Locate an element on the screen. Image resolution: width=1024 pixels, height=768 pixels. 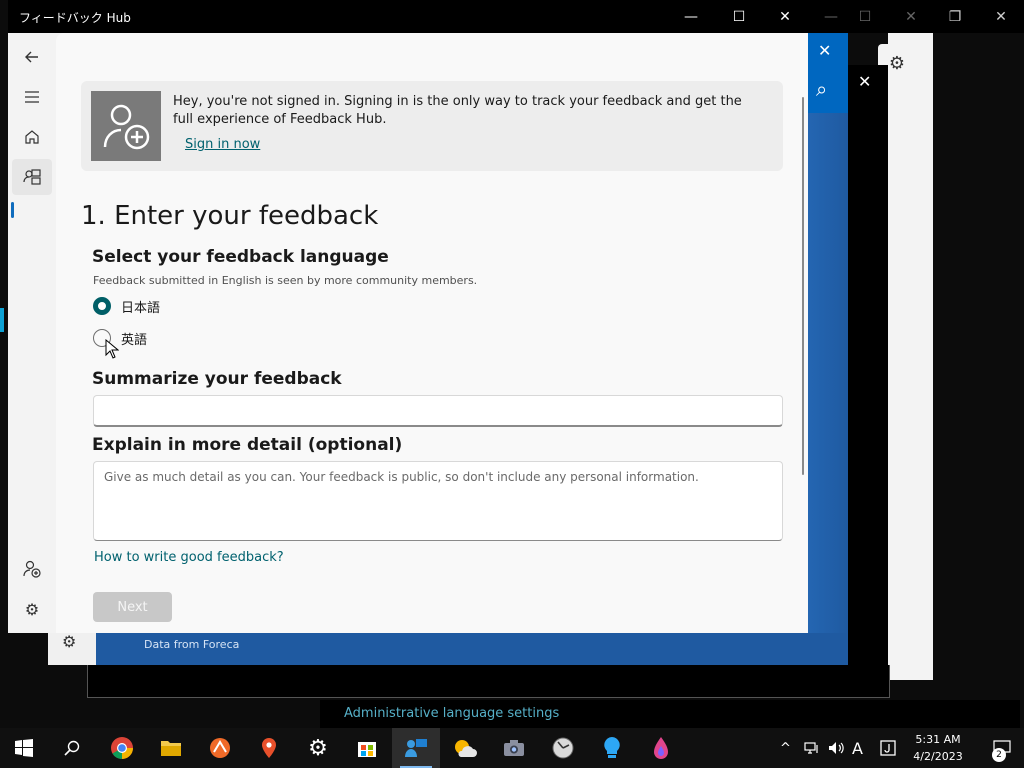
clock-date: 4/2/2023 is located at coordinates (938, 756).